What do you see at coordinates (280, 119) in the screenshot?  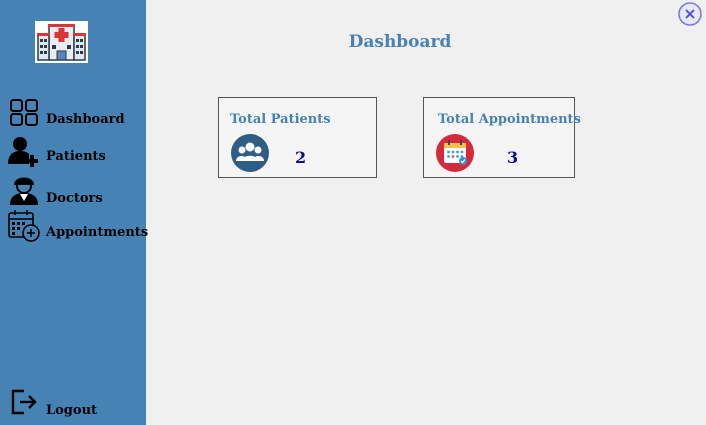 I see `card-title: Total Patients` at bounding box center [280, 119].